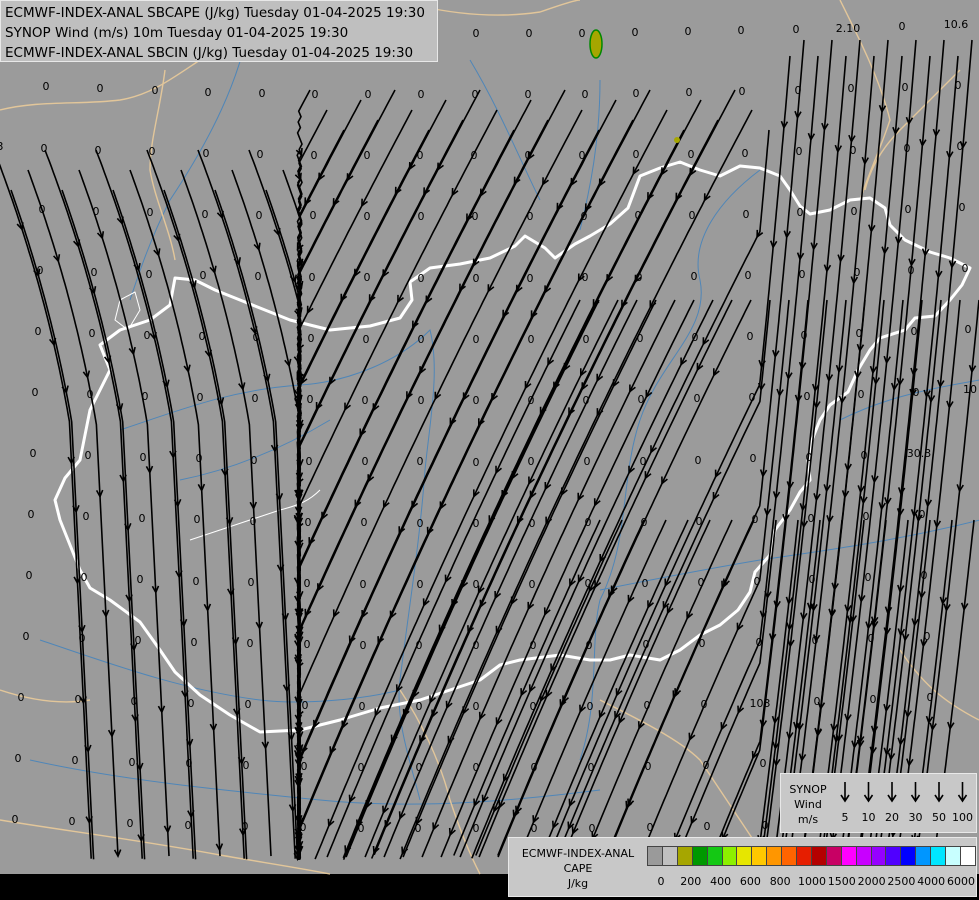  What do you see at coordinates (750, 881) in the screenshot?
I see `cape-tick-label: 600` at bounding box center [750, 881].